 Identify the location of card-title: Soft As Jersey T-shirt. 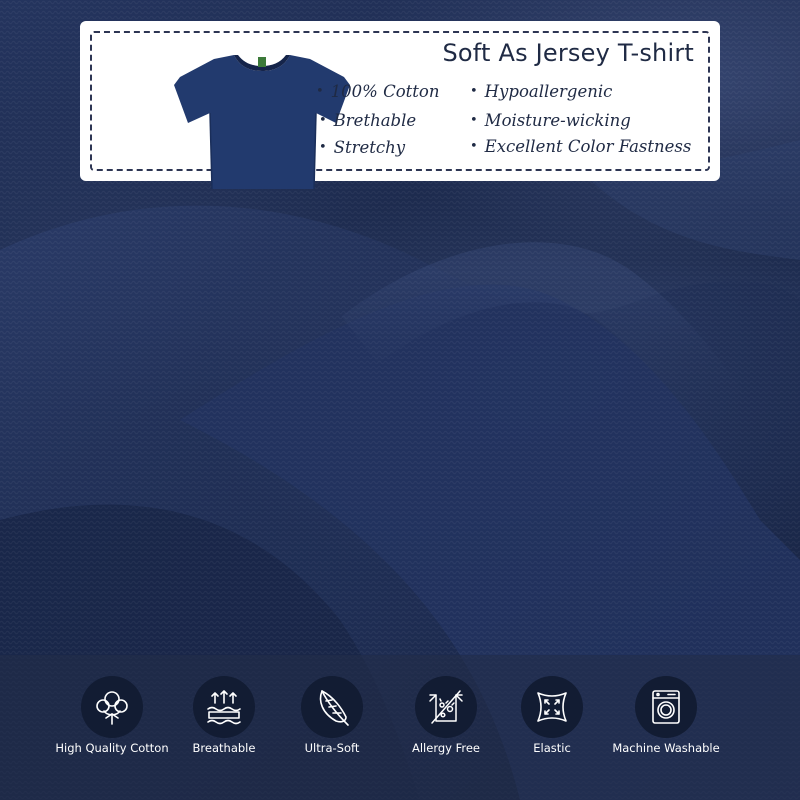
(568, 53).